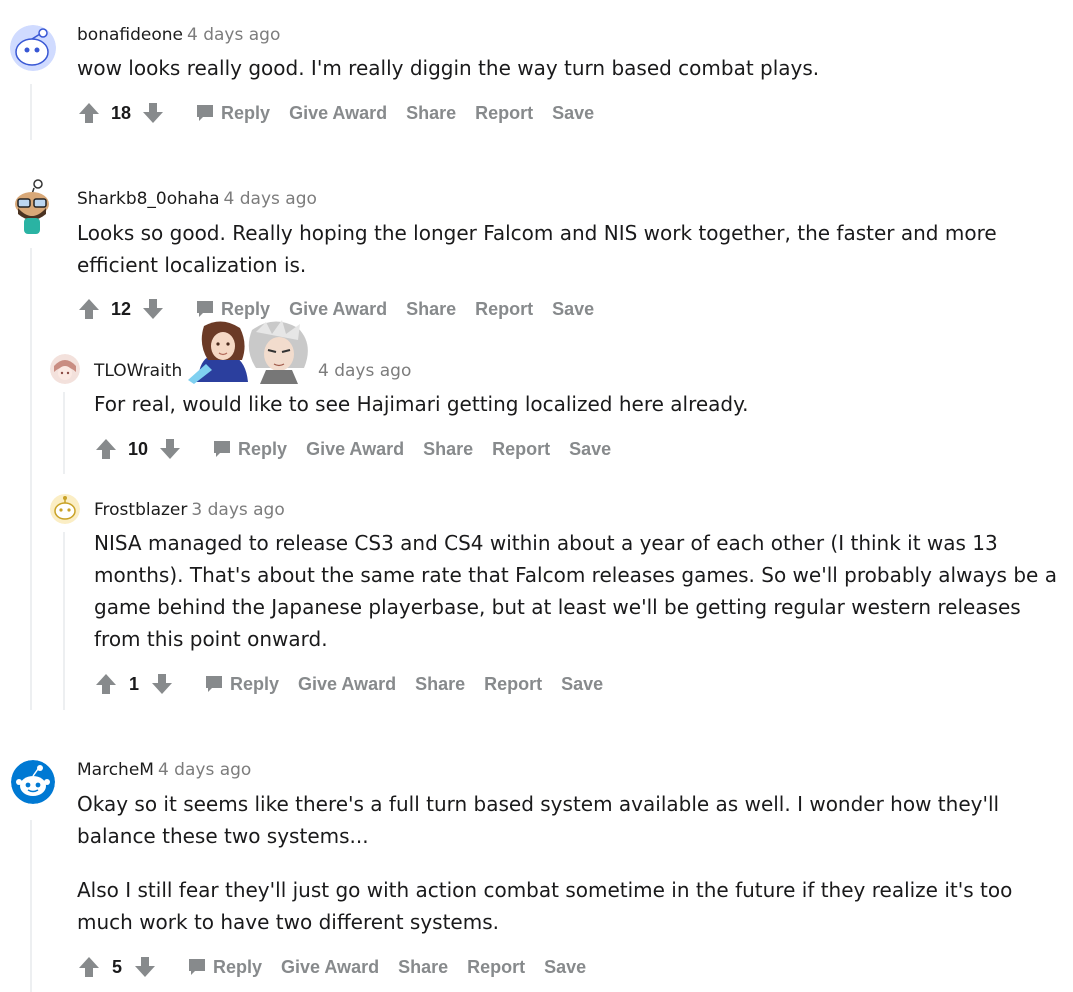  What do you see at coordinates (148, 199) in the screenshot?
I see `author-name: Sharkb8_0ohaha` at bounding box center [148, 199].